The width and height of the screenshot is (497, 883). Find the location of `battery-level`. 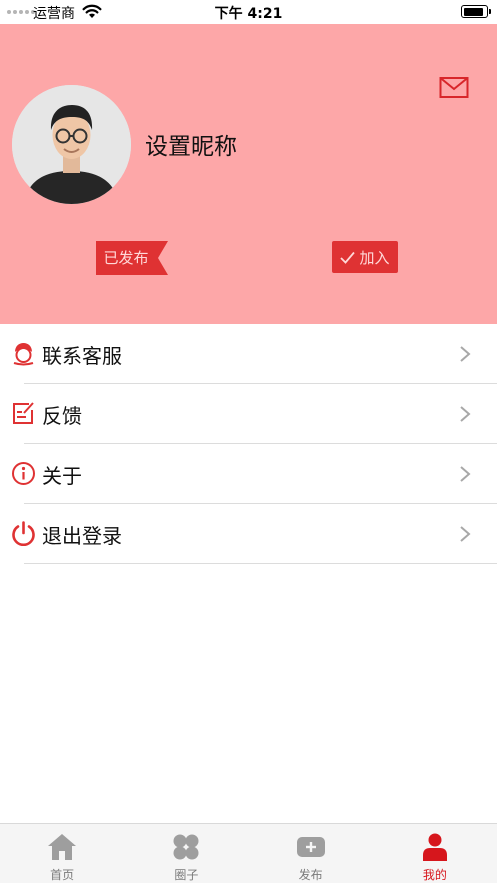

battery-level is located at coordinates (473, 11).